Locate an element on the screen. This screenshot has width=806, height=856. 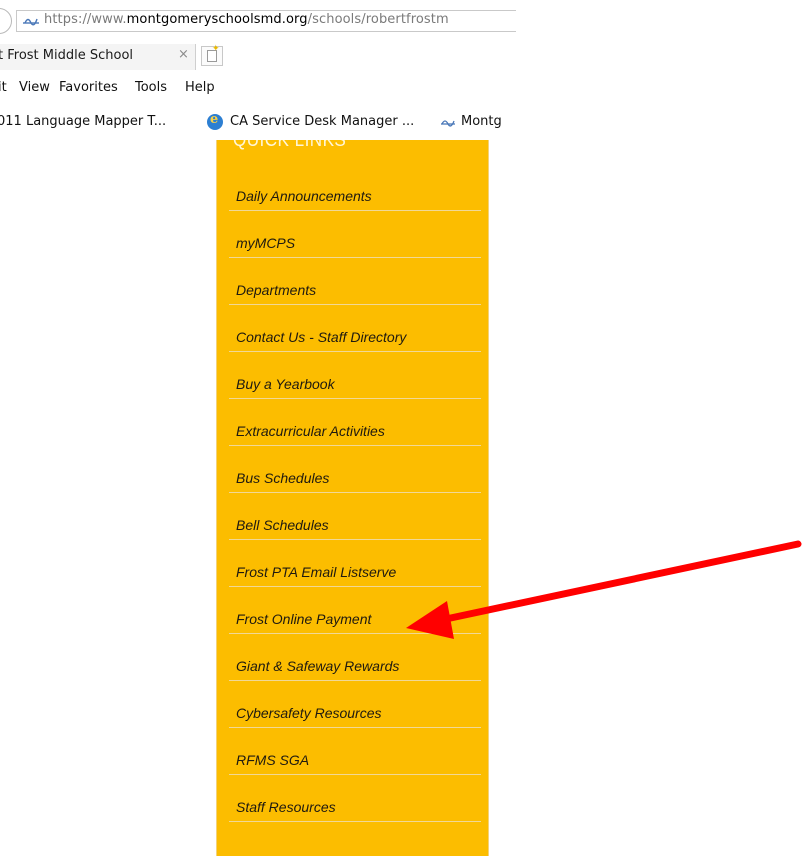
quick-link-extracurricular: Extracurricular Activities is located at coordinates (355, 422).